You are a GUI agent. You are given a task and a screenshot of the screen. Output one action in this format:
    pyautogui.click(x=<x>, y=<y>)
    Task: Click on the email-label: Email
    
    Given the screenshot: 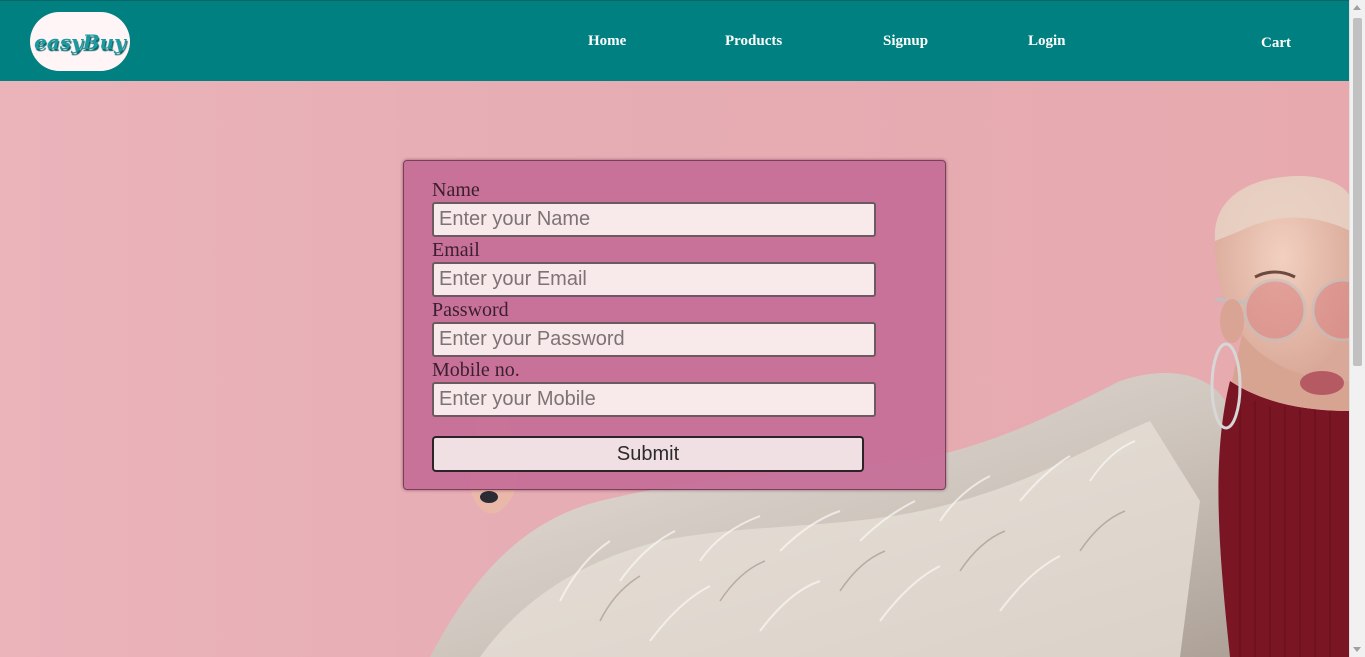 What is the action you would take?
    pyautogui.click(x=456, y=250)
    